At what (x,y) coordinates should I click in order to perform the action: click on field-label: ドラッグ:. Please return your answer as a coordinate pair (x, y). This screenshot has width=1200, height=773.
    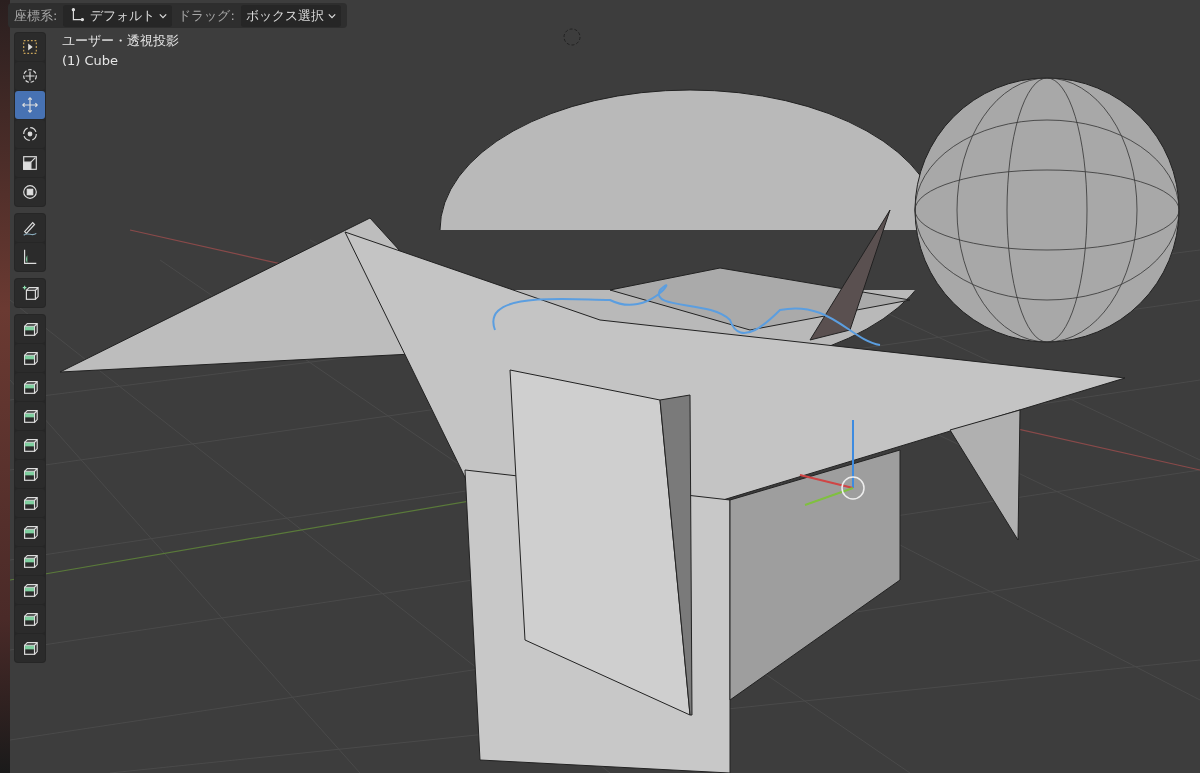
    Looking at the image, I should click on (206, 15).